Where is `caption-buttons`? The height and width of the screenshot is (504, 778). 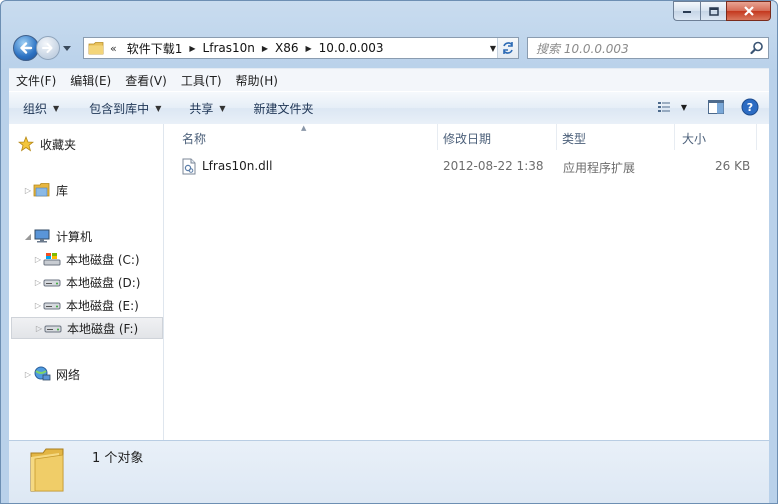 caption-buttons is located at coordinates (722, 11).